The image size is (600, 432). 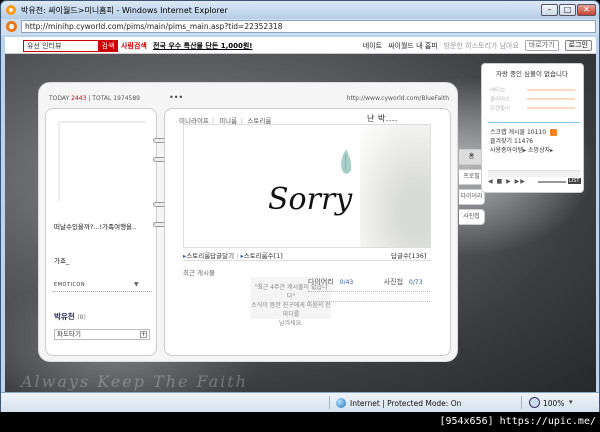 What do you see at coordinates (291, 323) in the screenshot?
I see `empty-line: 남겨세요.` at bounding box center [291, 323].